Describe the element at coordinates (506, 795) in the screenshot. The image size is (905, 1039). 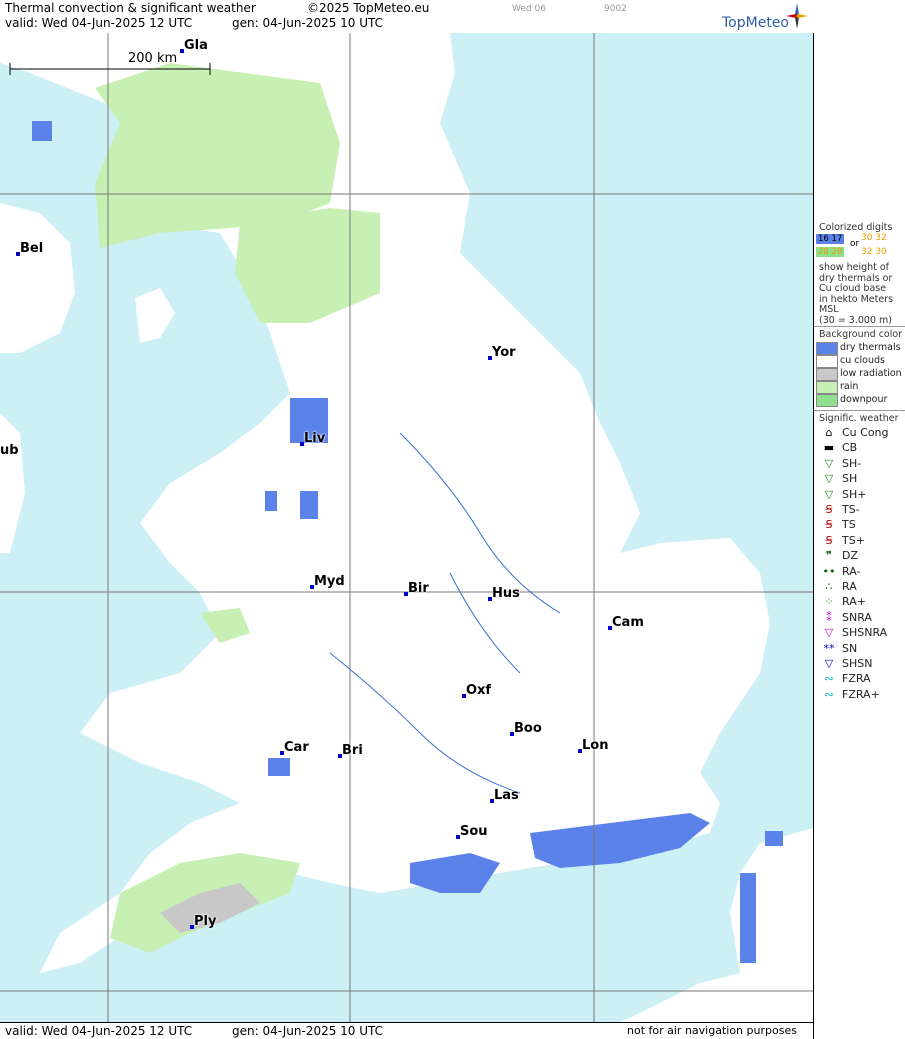
I see `city-label: Las` at that location.